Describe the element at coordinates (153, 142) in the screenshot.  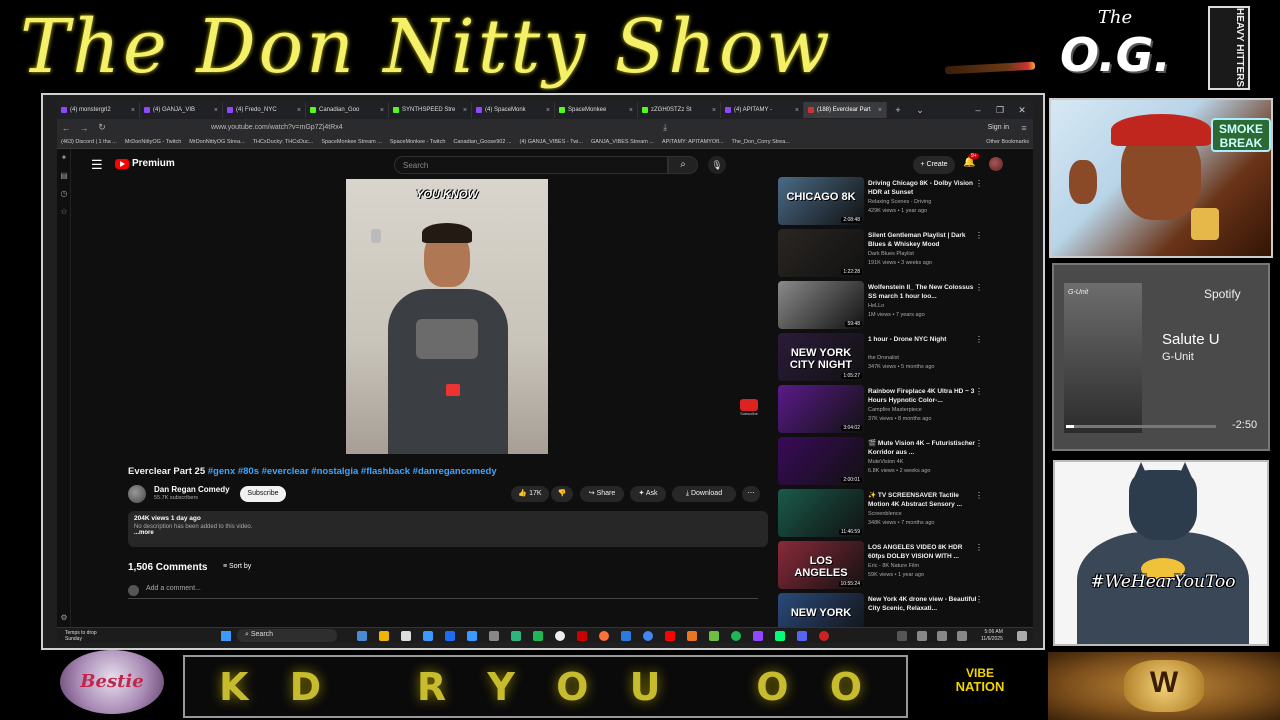
I see `bookmark-item: MrDonNittyOG - Twitch` at that location.